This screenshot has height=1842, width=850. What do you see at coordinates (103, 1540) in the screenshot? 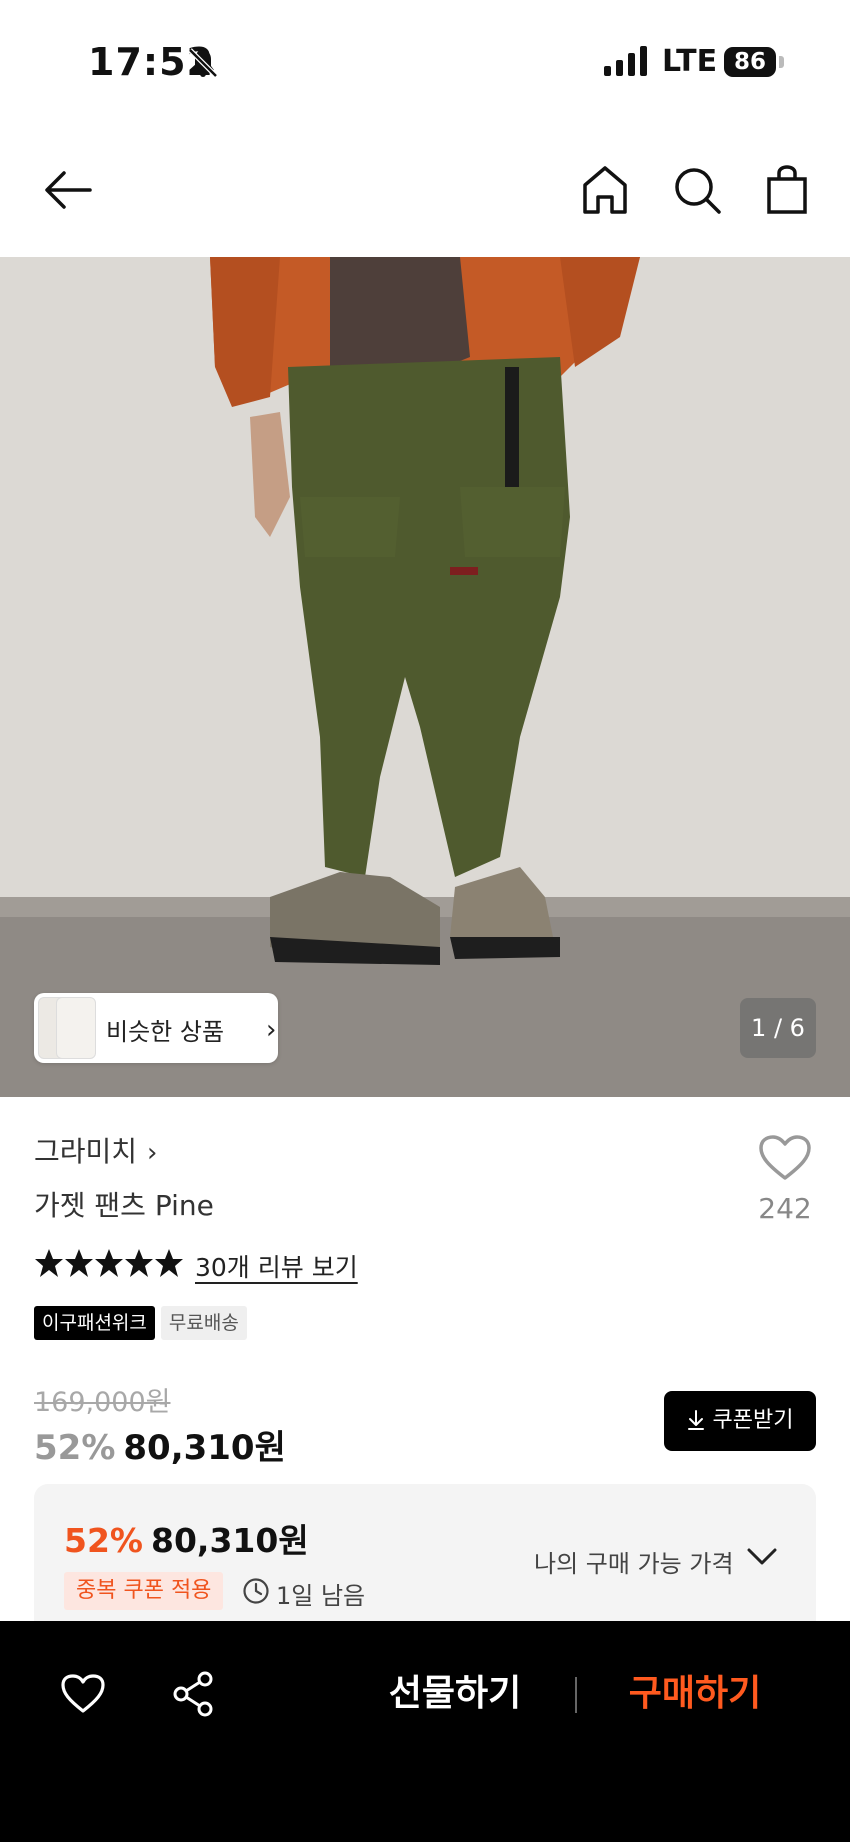
I see `my-discount-rate: 52%` at bounding box center [103, 1540].